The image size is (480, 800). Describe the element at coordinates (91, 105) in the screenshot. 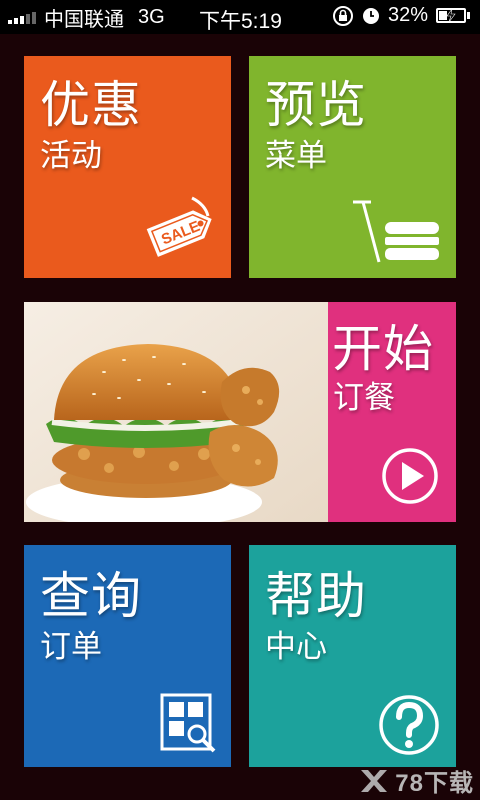

I see `promotions-title: 优惠` at that location.